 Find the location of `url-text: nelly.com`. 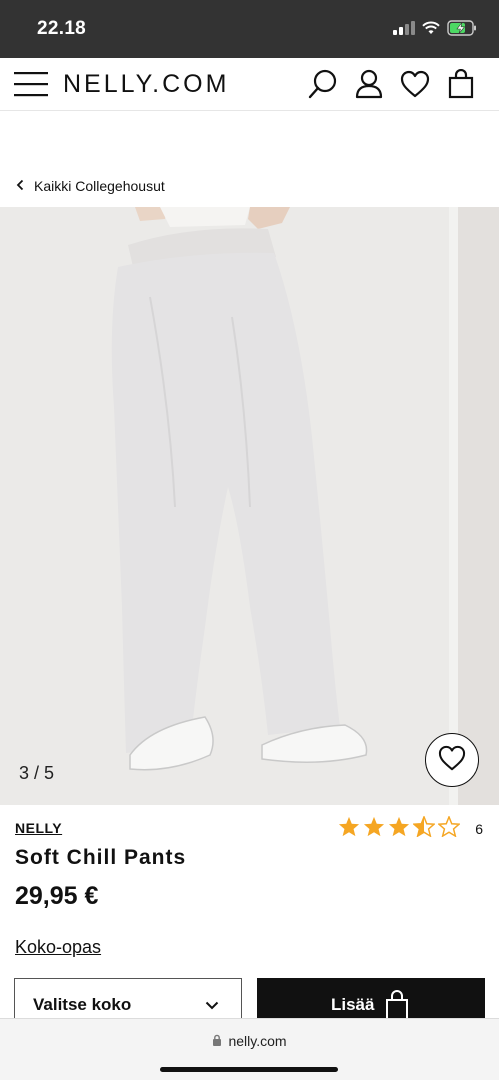

url-text: nelly.com is located at coordinates (257, 1041).